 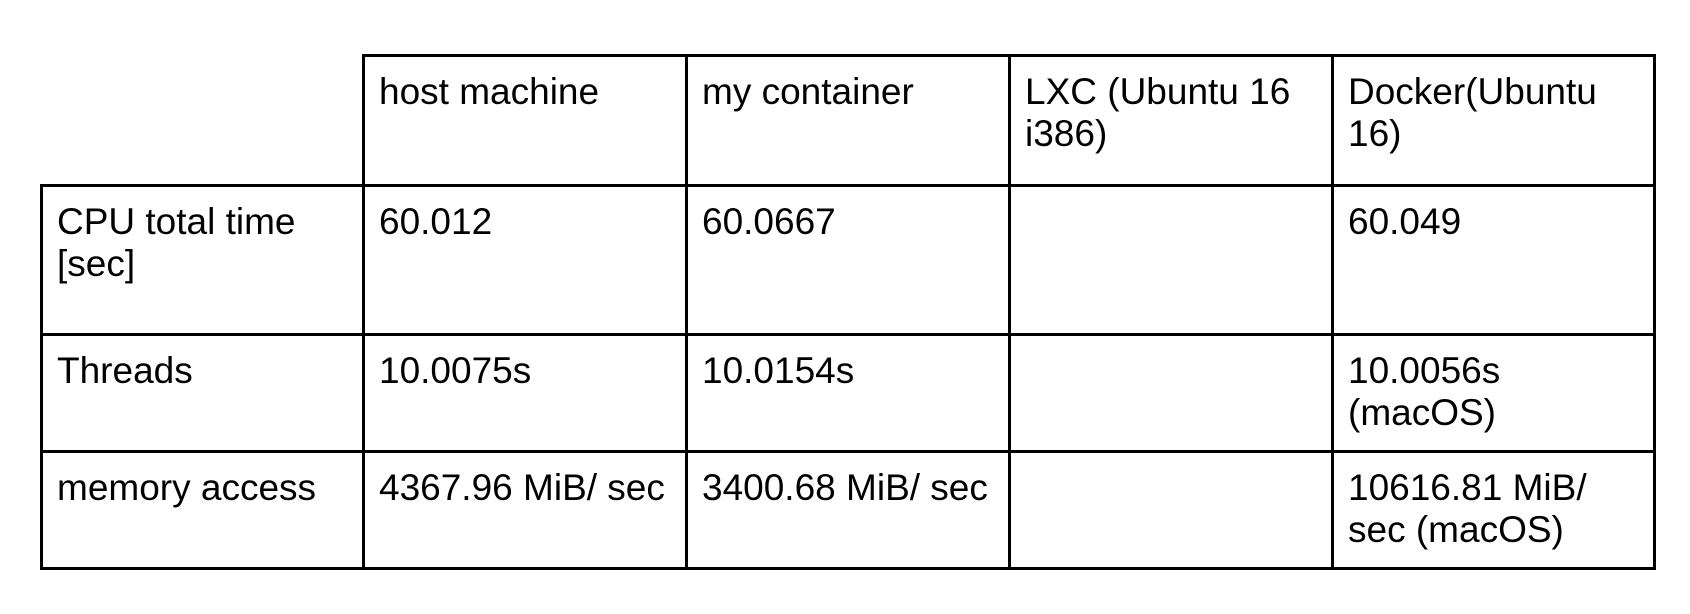 What do you see at coordinates (436, 221) in the screenshot?
I see `cell-cpu-host-machine: 60.012` at bounding box center [436, 221].